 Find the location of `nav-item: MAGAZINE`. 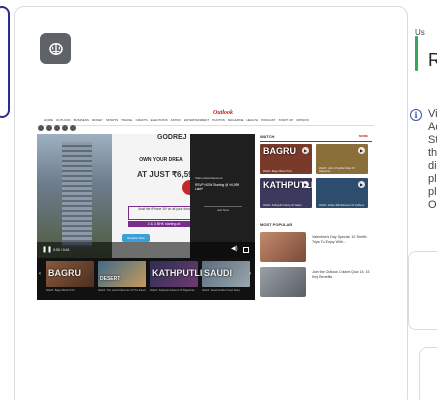

nav-item: MAGAZINE is located at coordinates (236, 121).